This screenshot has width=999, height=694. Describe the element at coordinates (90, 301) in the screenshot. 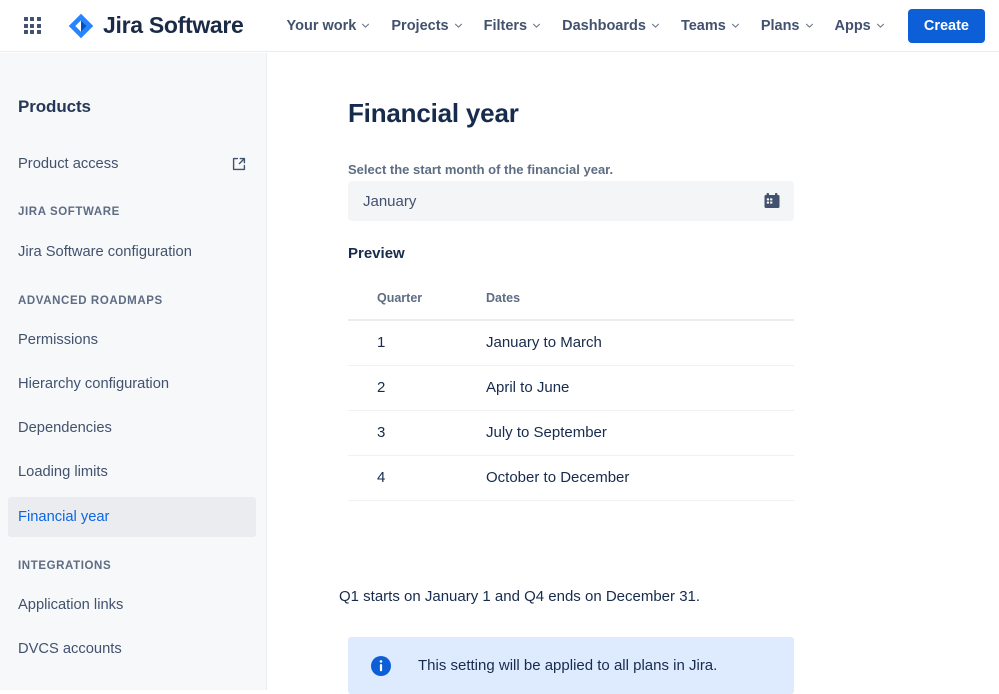

I see `sidebar-section-advanced-roadmaps: ADVANCED ROADMAPS` at that location.